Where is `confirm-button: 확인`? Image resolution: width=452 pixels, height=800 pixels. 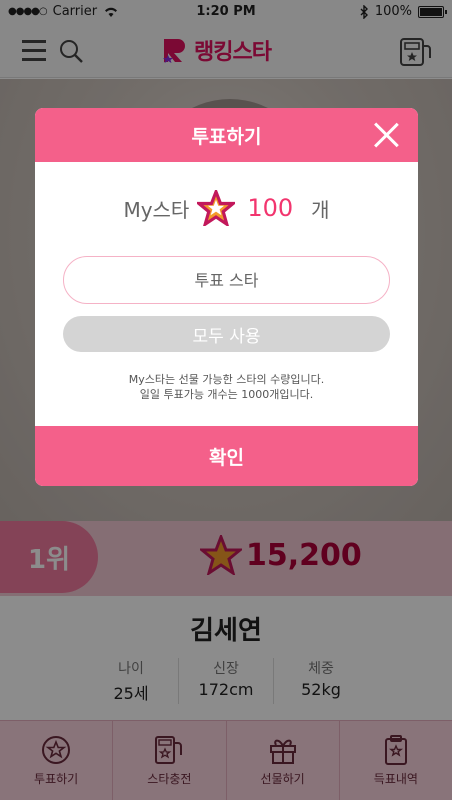 confirm-button: 확인 is located at coordinates (226, 456).